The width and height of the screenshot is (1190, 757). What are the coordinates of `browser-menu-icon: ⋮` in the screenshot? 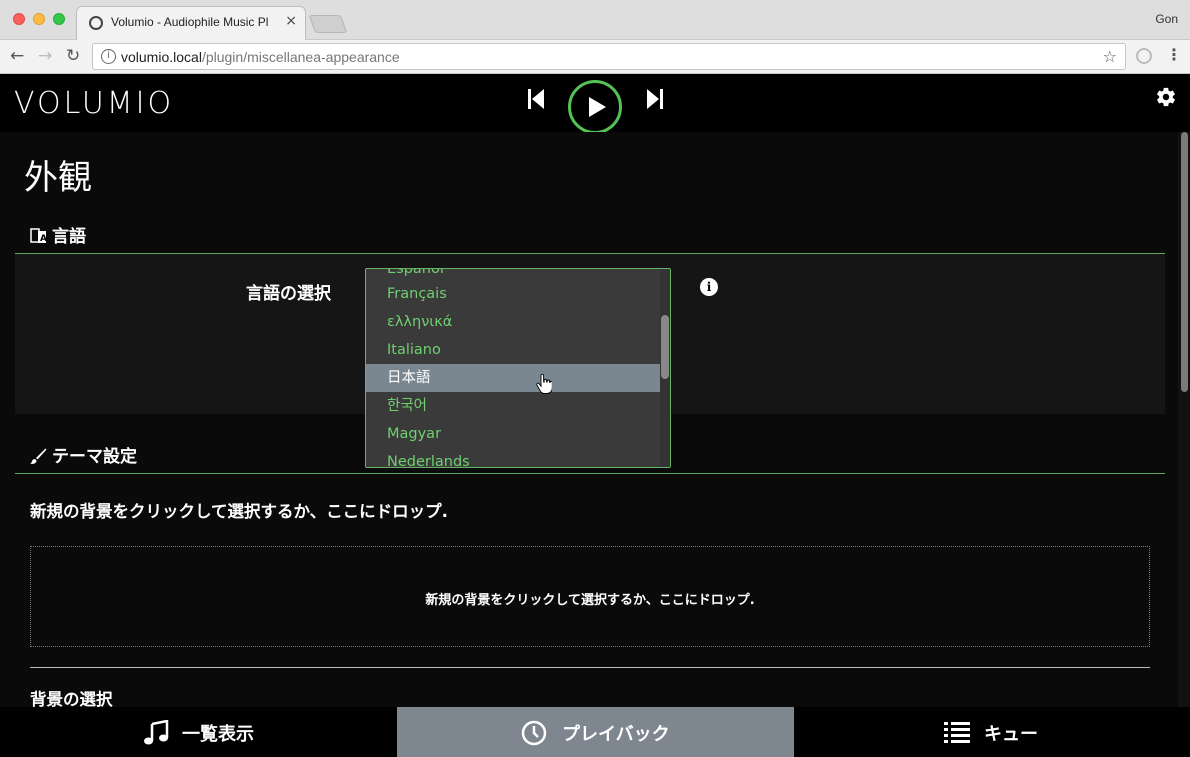 It's located at (1174, 54).